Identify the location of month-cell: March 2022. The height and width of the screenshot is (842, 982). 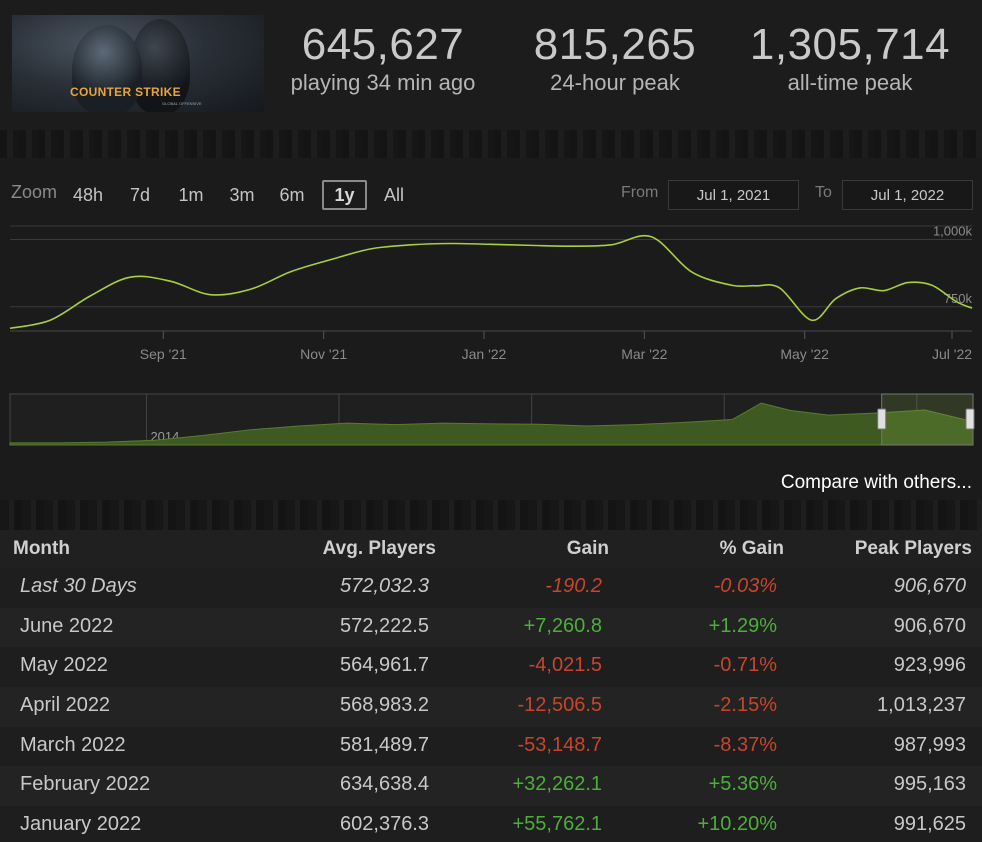
(73, 744).